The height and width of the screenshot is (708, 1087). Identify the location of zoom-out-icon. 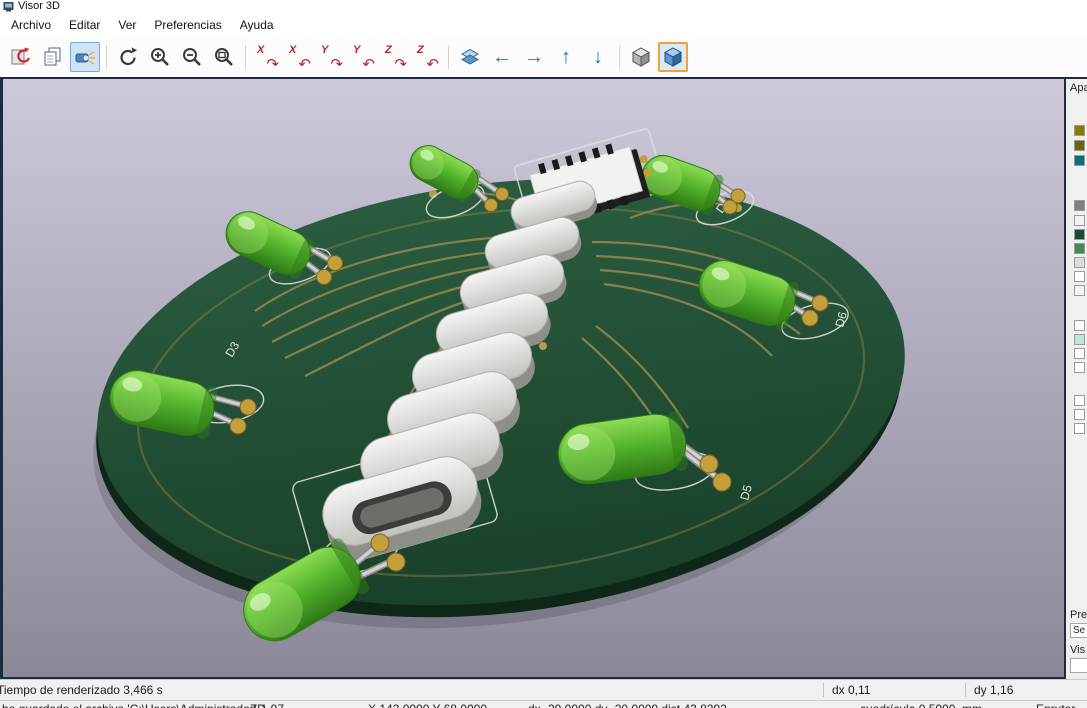
(192, 57).